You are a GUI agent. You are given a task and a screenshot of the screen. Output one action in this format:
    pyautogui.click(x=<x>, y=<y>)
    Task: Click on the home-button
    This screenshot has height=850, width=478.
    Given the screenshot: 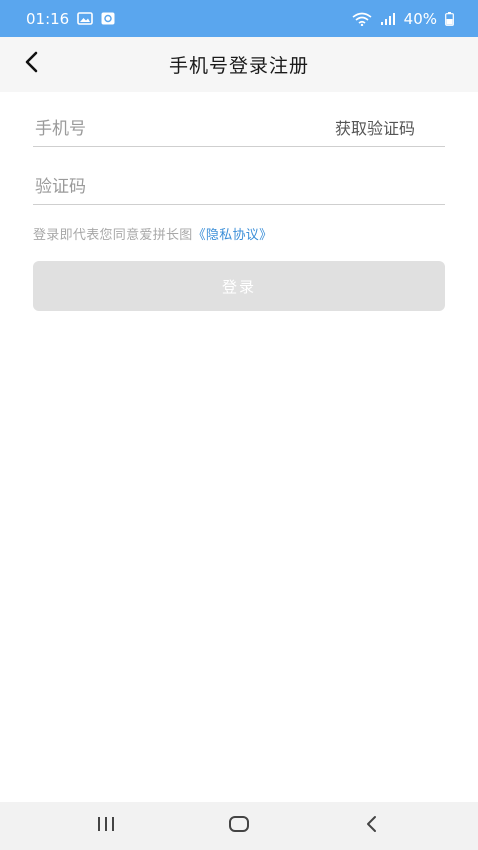 What is the action you would take?
    pyautogui.click(x=239, y=826)
    